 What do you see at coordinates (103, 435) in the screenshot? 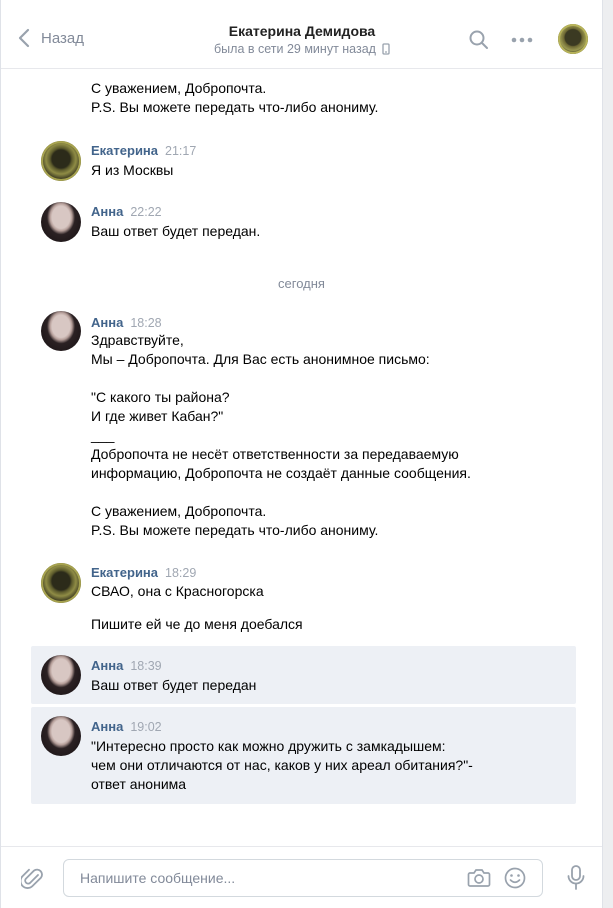
I see `message-line: ___` at bounding box center [103, 435].